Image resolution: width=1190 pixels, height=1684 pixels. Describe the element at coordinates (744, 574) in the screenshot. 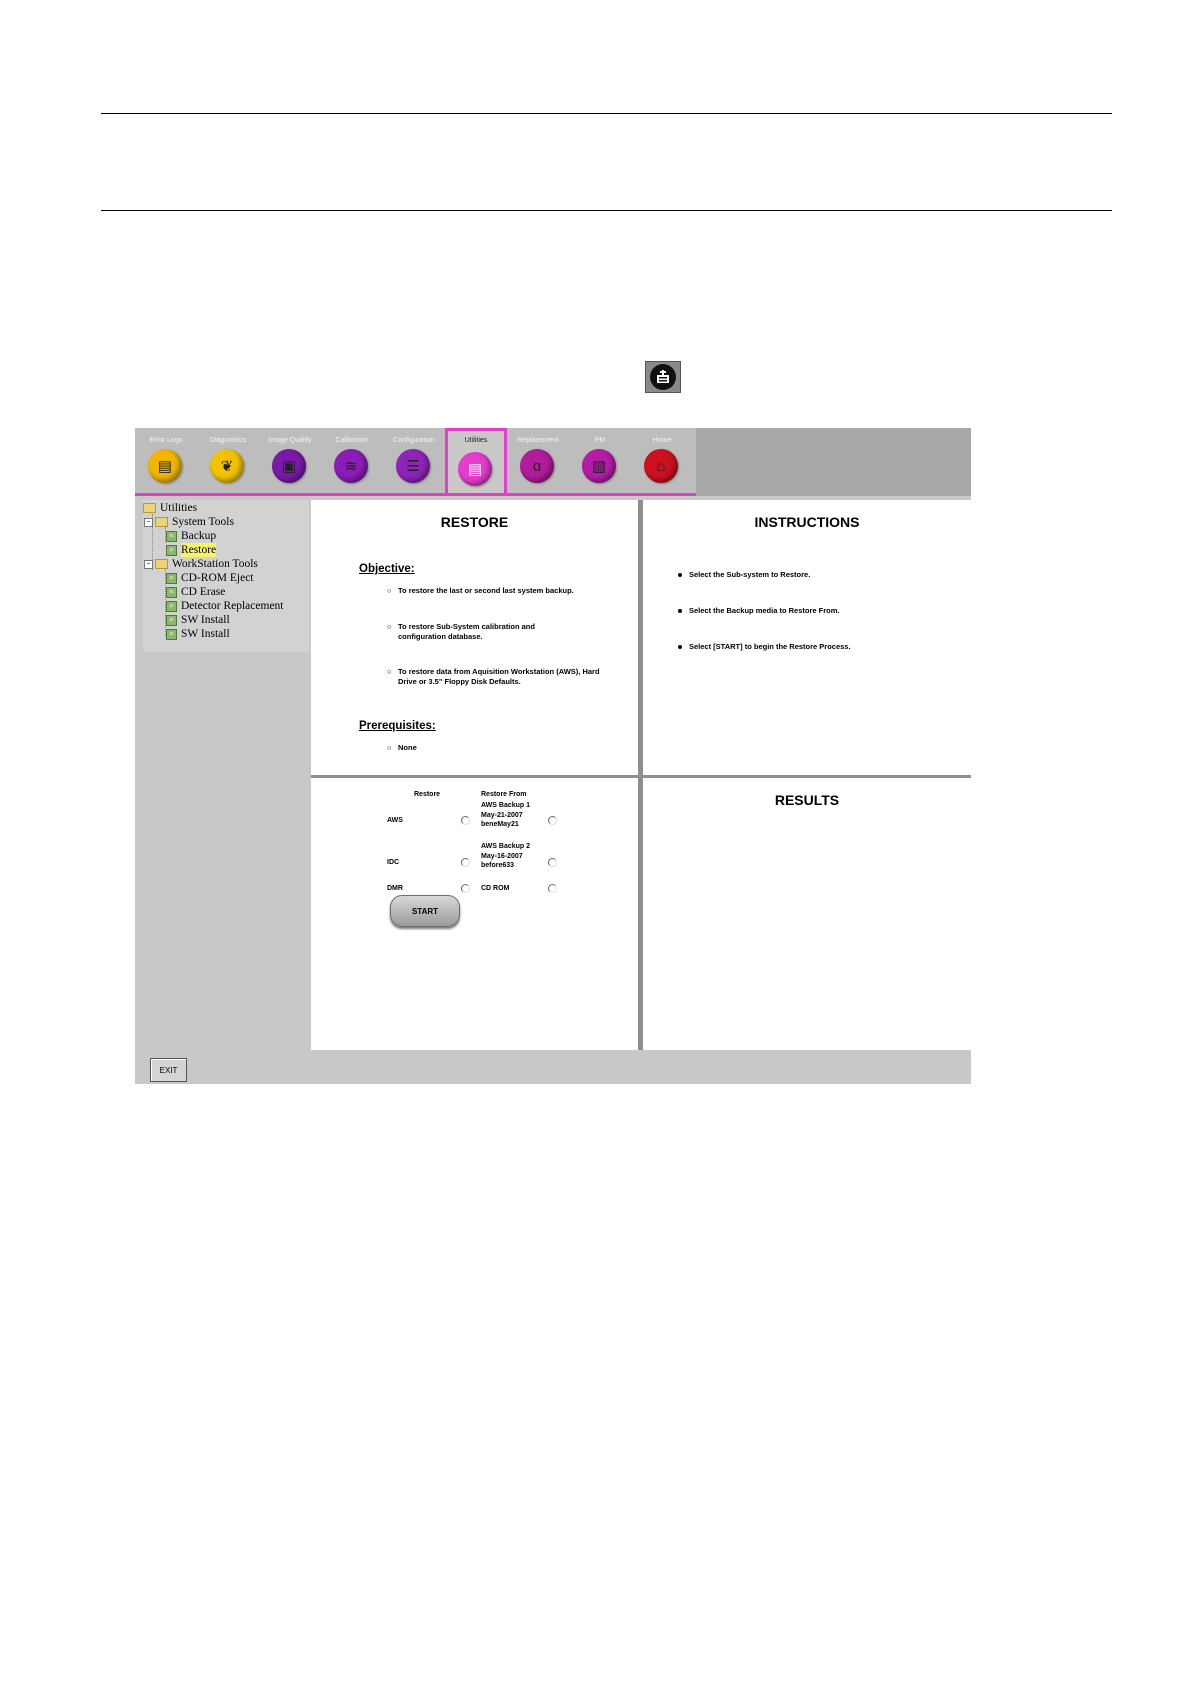

I see `instruction-item: Select the Sub-system to Restore.` at that location.